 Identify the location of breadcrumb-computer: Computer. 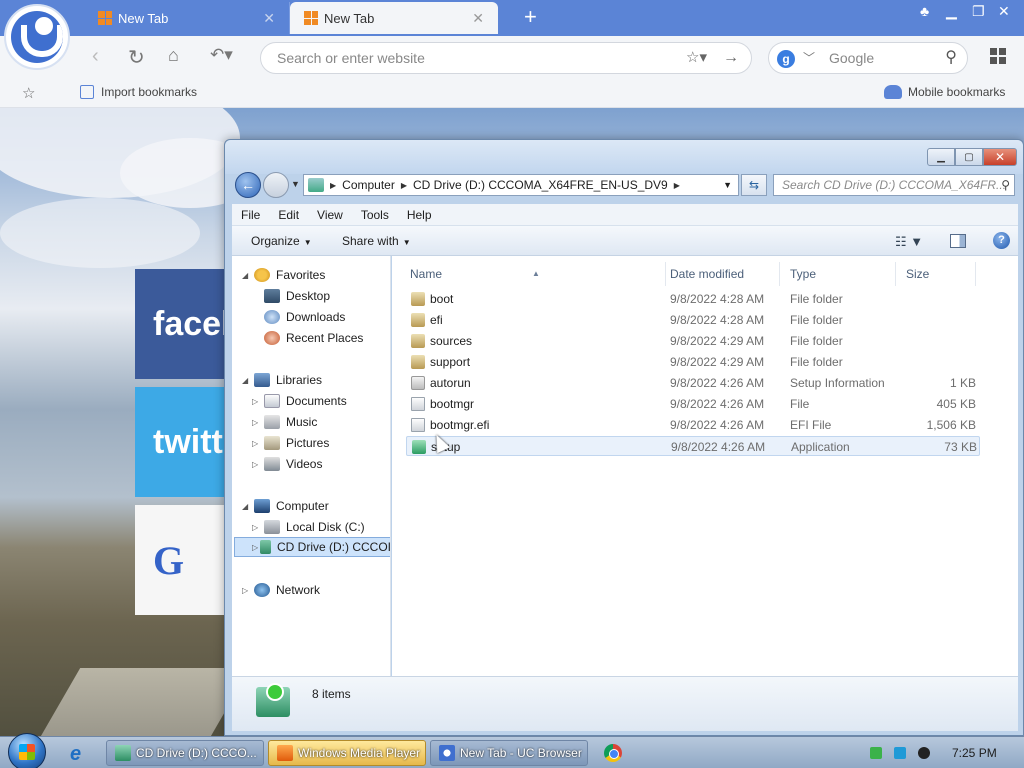
(368, 185).